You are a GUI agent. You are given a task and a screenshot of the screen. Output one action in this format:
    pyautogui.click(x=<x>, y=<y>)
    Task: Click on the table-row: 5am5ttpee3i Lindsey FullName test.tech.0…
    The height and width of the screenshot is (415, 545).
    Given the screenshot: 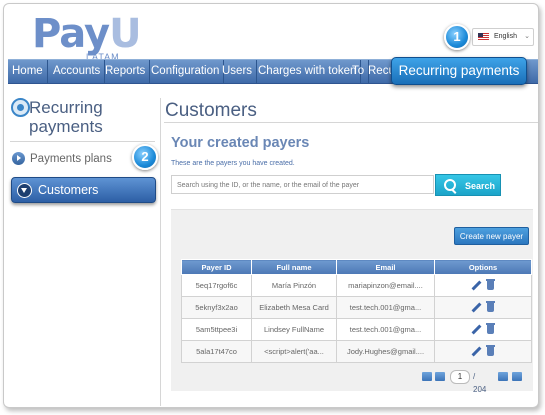 What is the action you would take?
    pyautogui.click(x=356, y=329)
    